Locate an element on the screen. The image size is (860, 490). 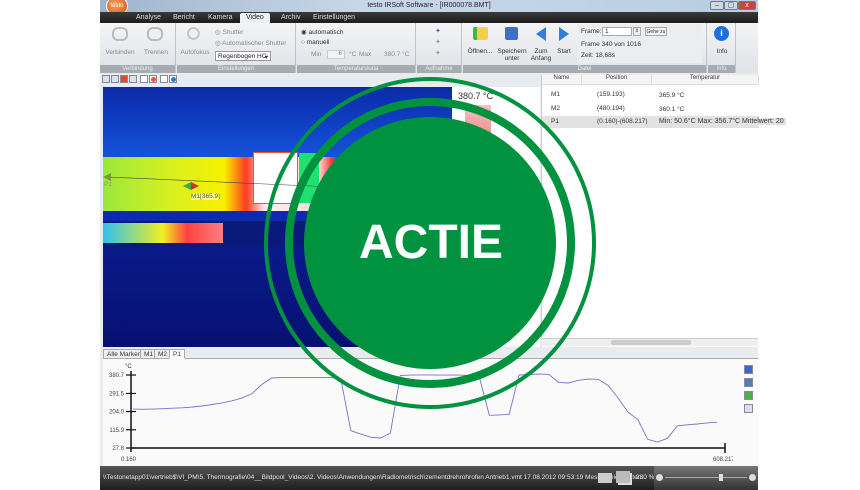
p1-label: P1 is located at coordinates (108, 184).